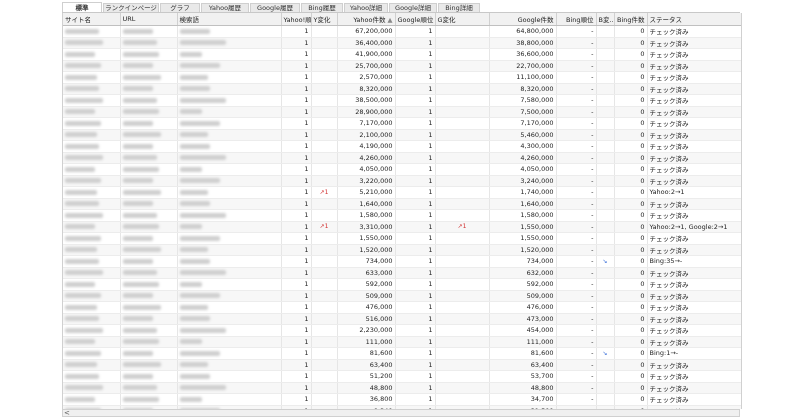  What do you see at coordinates (402, 238) in the screenshot?
I see `table-row: 1 1,550,000 1 1,550,000-0 チェック済み` at bounding box center [402, 238].